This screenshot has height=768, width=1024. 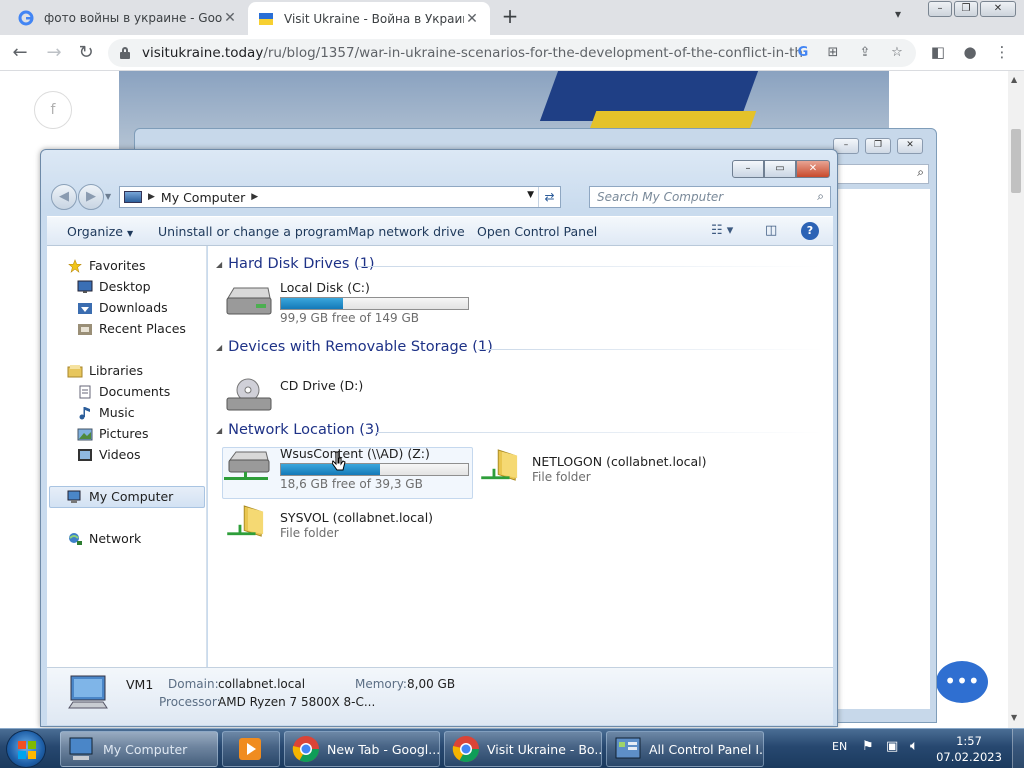 I want to click on cd-drive-icon, so click(x=249, y=394).